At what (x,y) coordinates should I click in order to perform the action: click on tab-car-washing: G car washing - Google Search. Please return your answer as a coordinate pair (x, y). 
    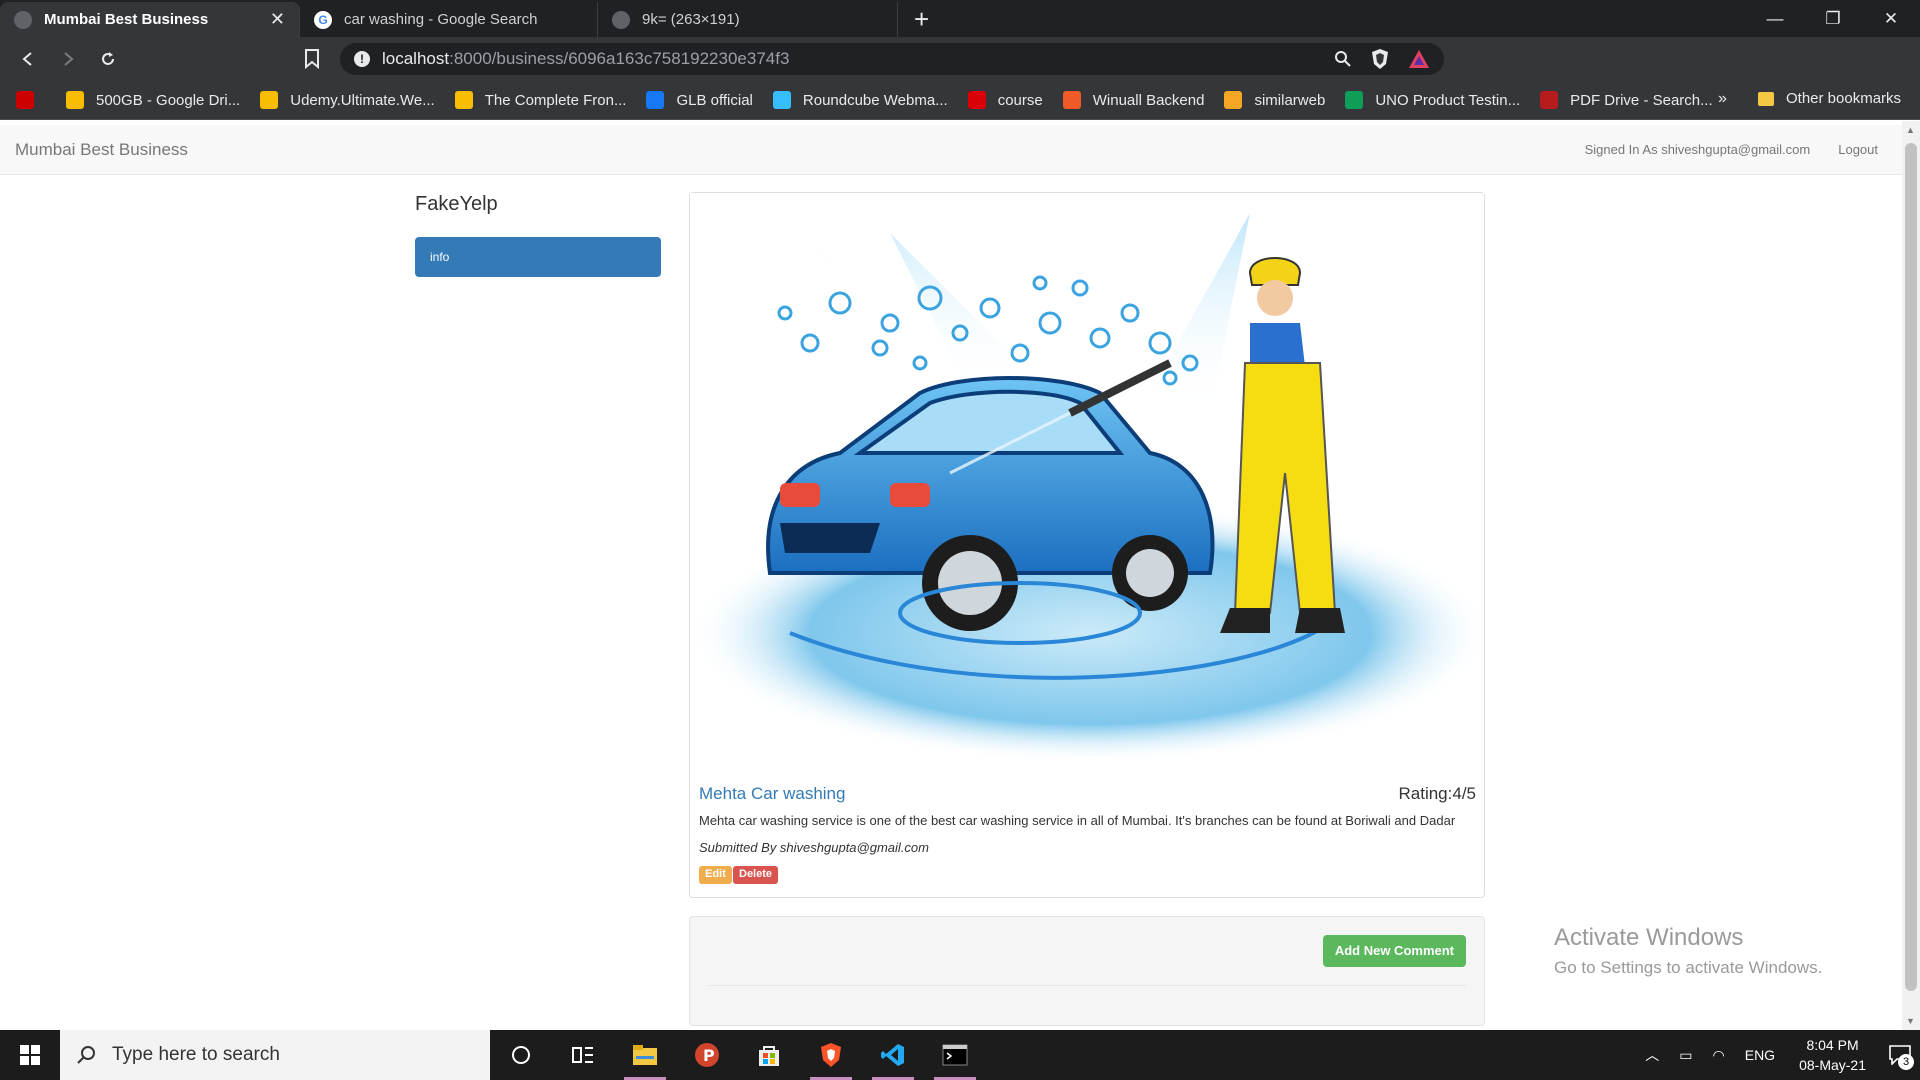
    Looking at the image, I should click on (449, 19).